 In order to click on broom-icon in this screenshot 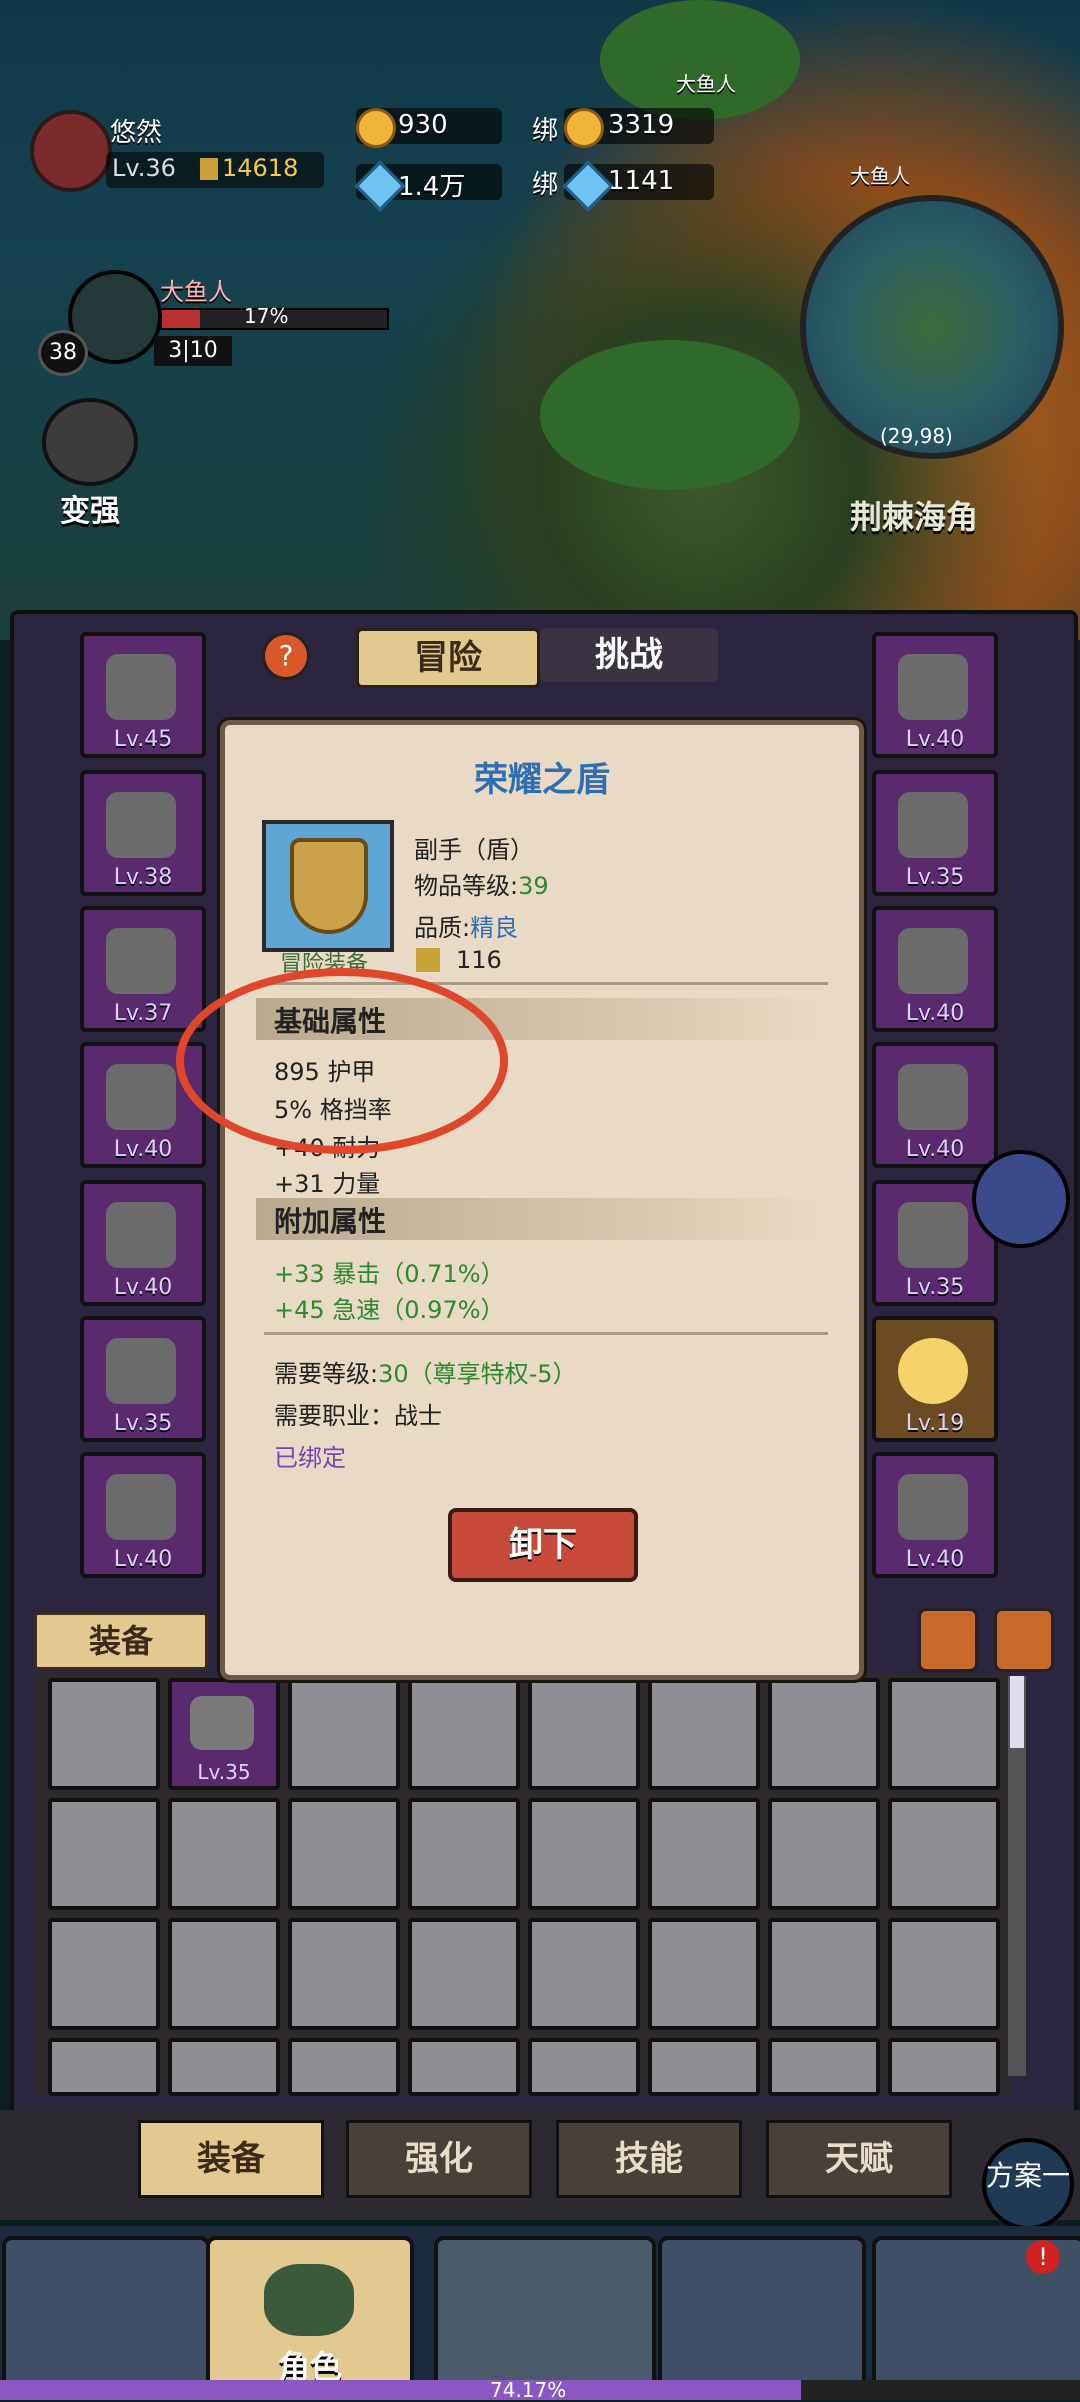, I will do `click(1024, 1640)`.